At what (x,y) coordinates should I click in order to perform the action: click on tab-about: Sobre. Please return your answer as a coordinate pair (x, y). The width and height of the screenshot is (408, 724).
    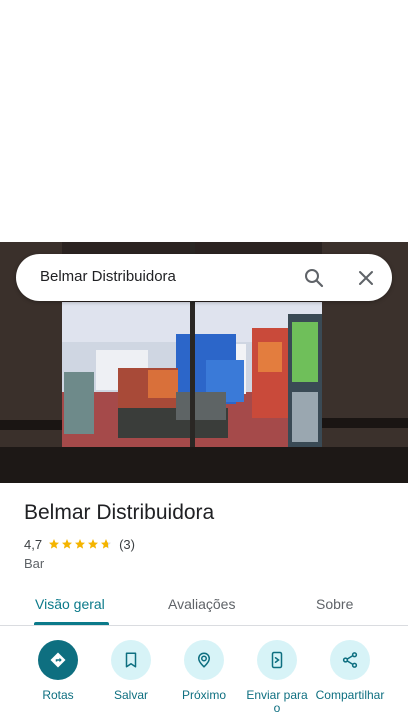
    Looking at the image, I should click on (334, 604).